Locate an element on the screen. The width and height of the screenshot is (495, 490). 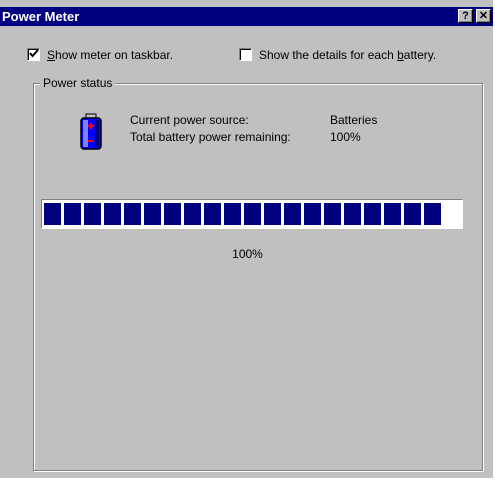
battery-icon is located at coordinates (91, 131).